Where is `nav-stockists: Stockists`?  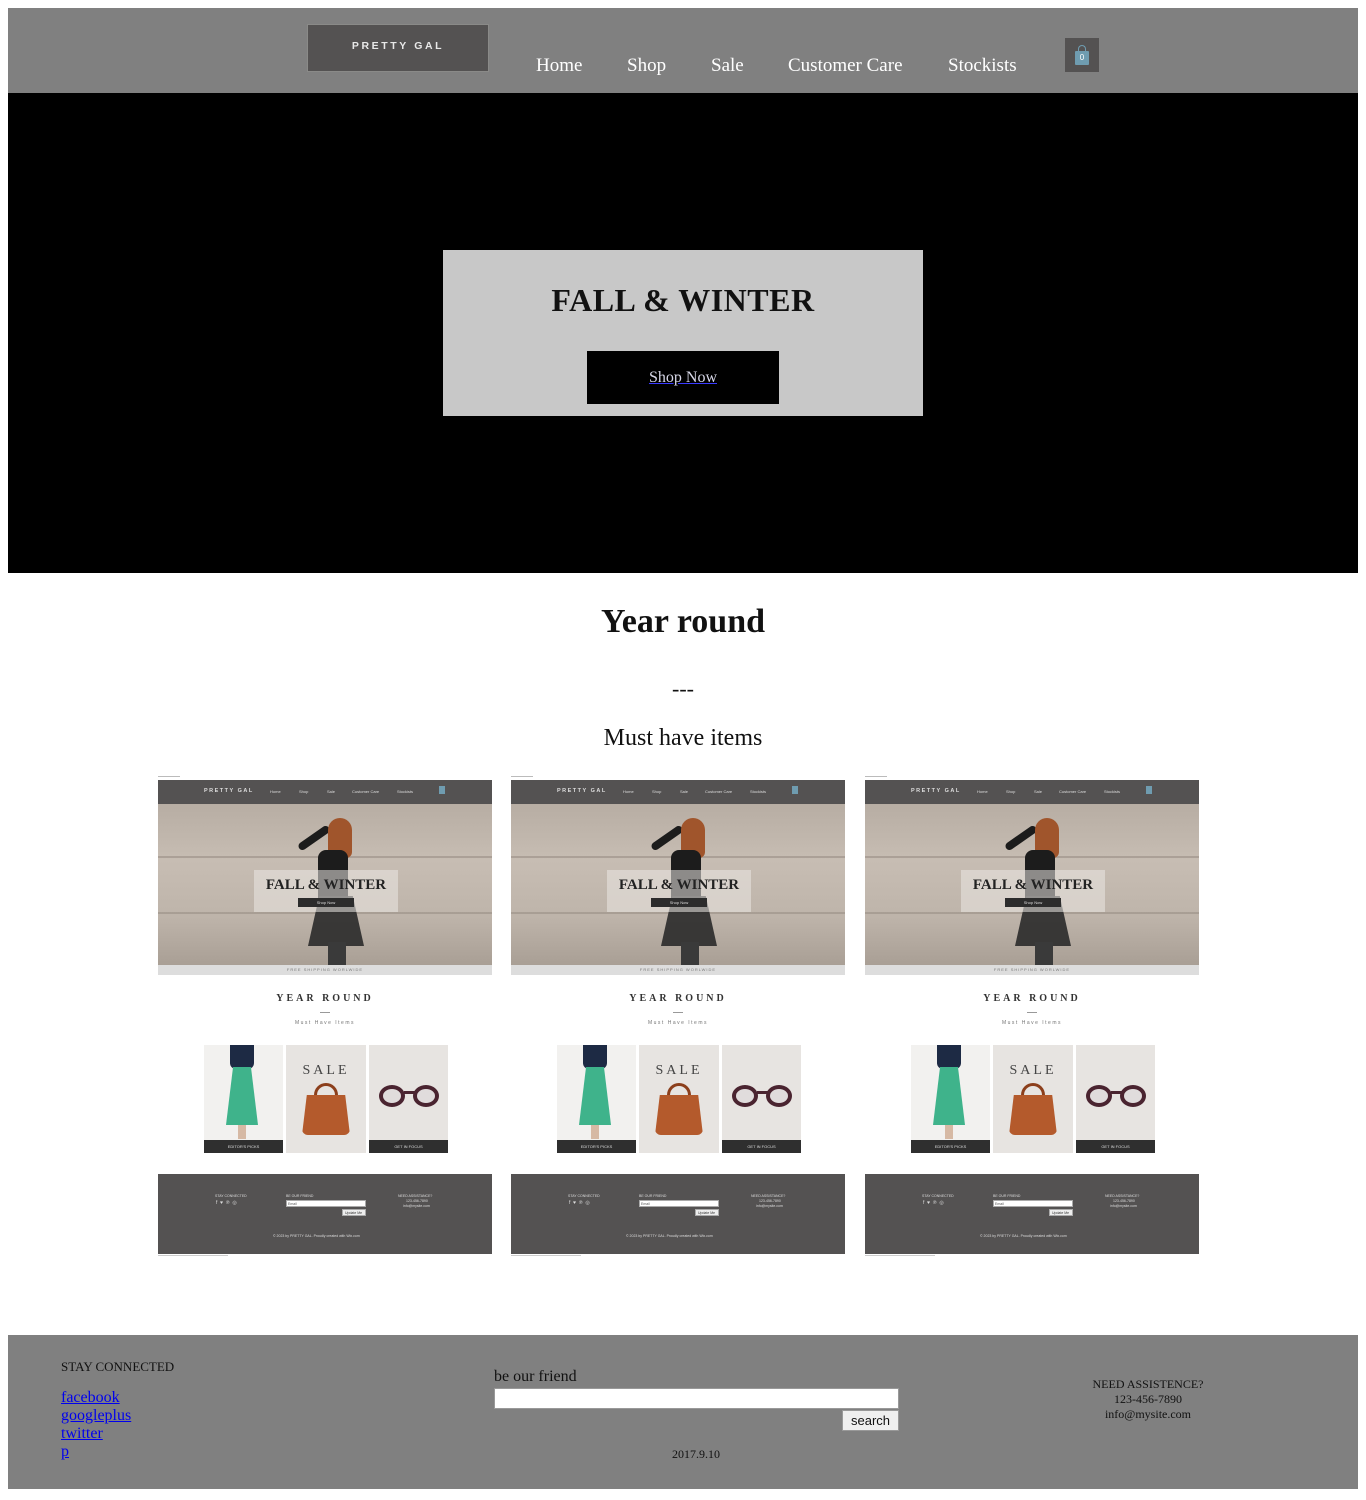
nav-stockists: Stockists is located at coordinates (982, 66).